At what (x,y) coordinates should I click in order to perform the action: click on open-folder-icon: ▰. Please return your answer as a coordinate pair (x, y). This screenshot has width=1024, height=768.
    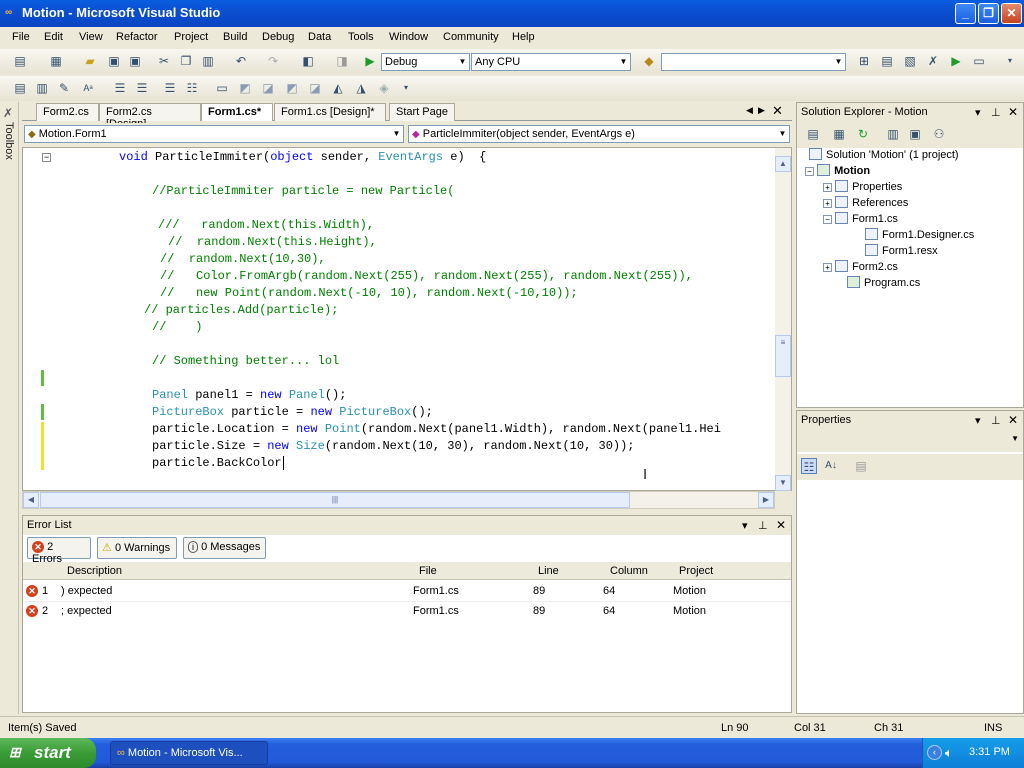
    Looking at the image, I should click on (90, 61).